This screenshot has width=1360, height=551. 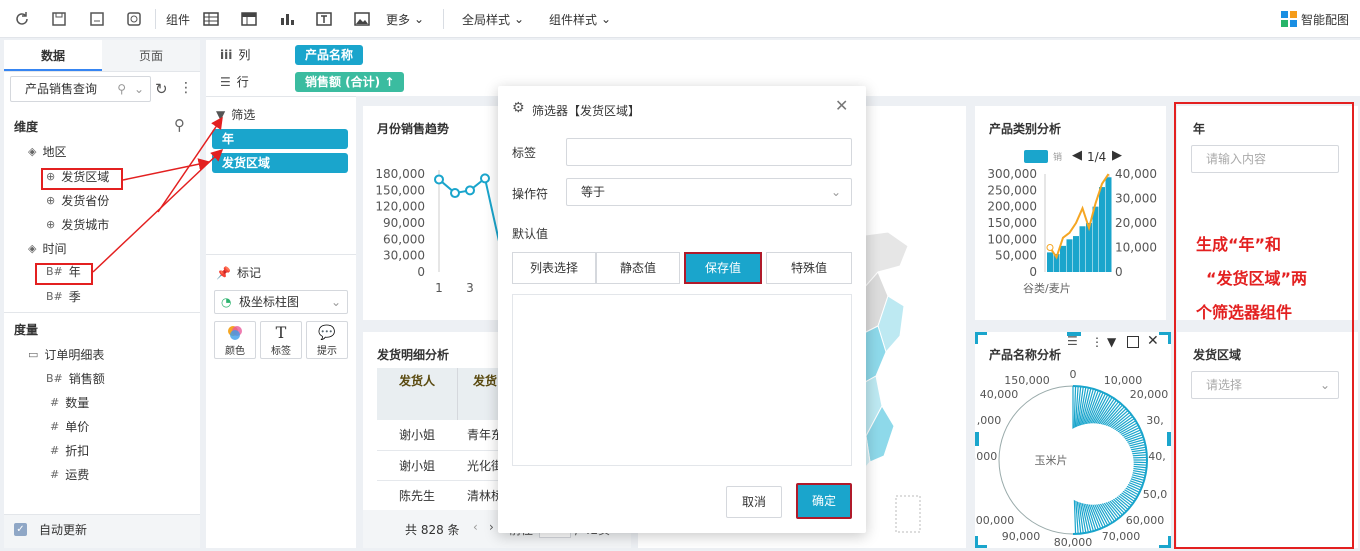 What do you see at coordinates (404, 223) in the screenshot?
I see `y-tick-label: 90,000` at bounding box center [404, 223].